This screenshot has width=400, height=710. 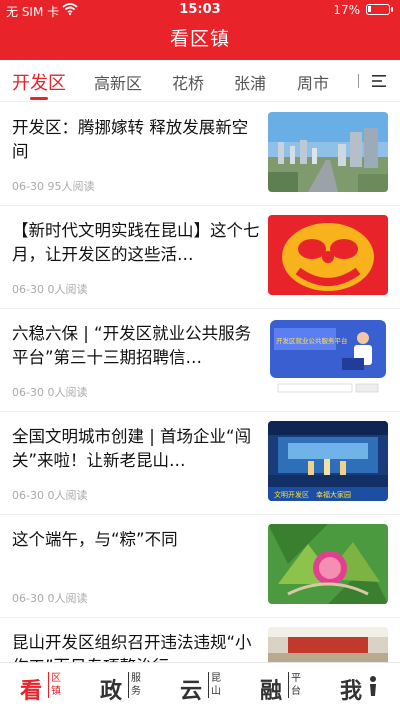 I want to click on active-tab-indicator, so click(x=39, y=98).